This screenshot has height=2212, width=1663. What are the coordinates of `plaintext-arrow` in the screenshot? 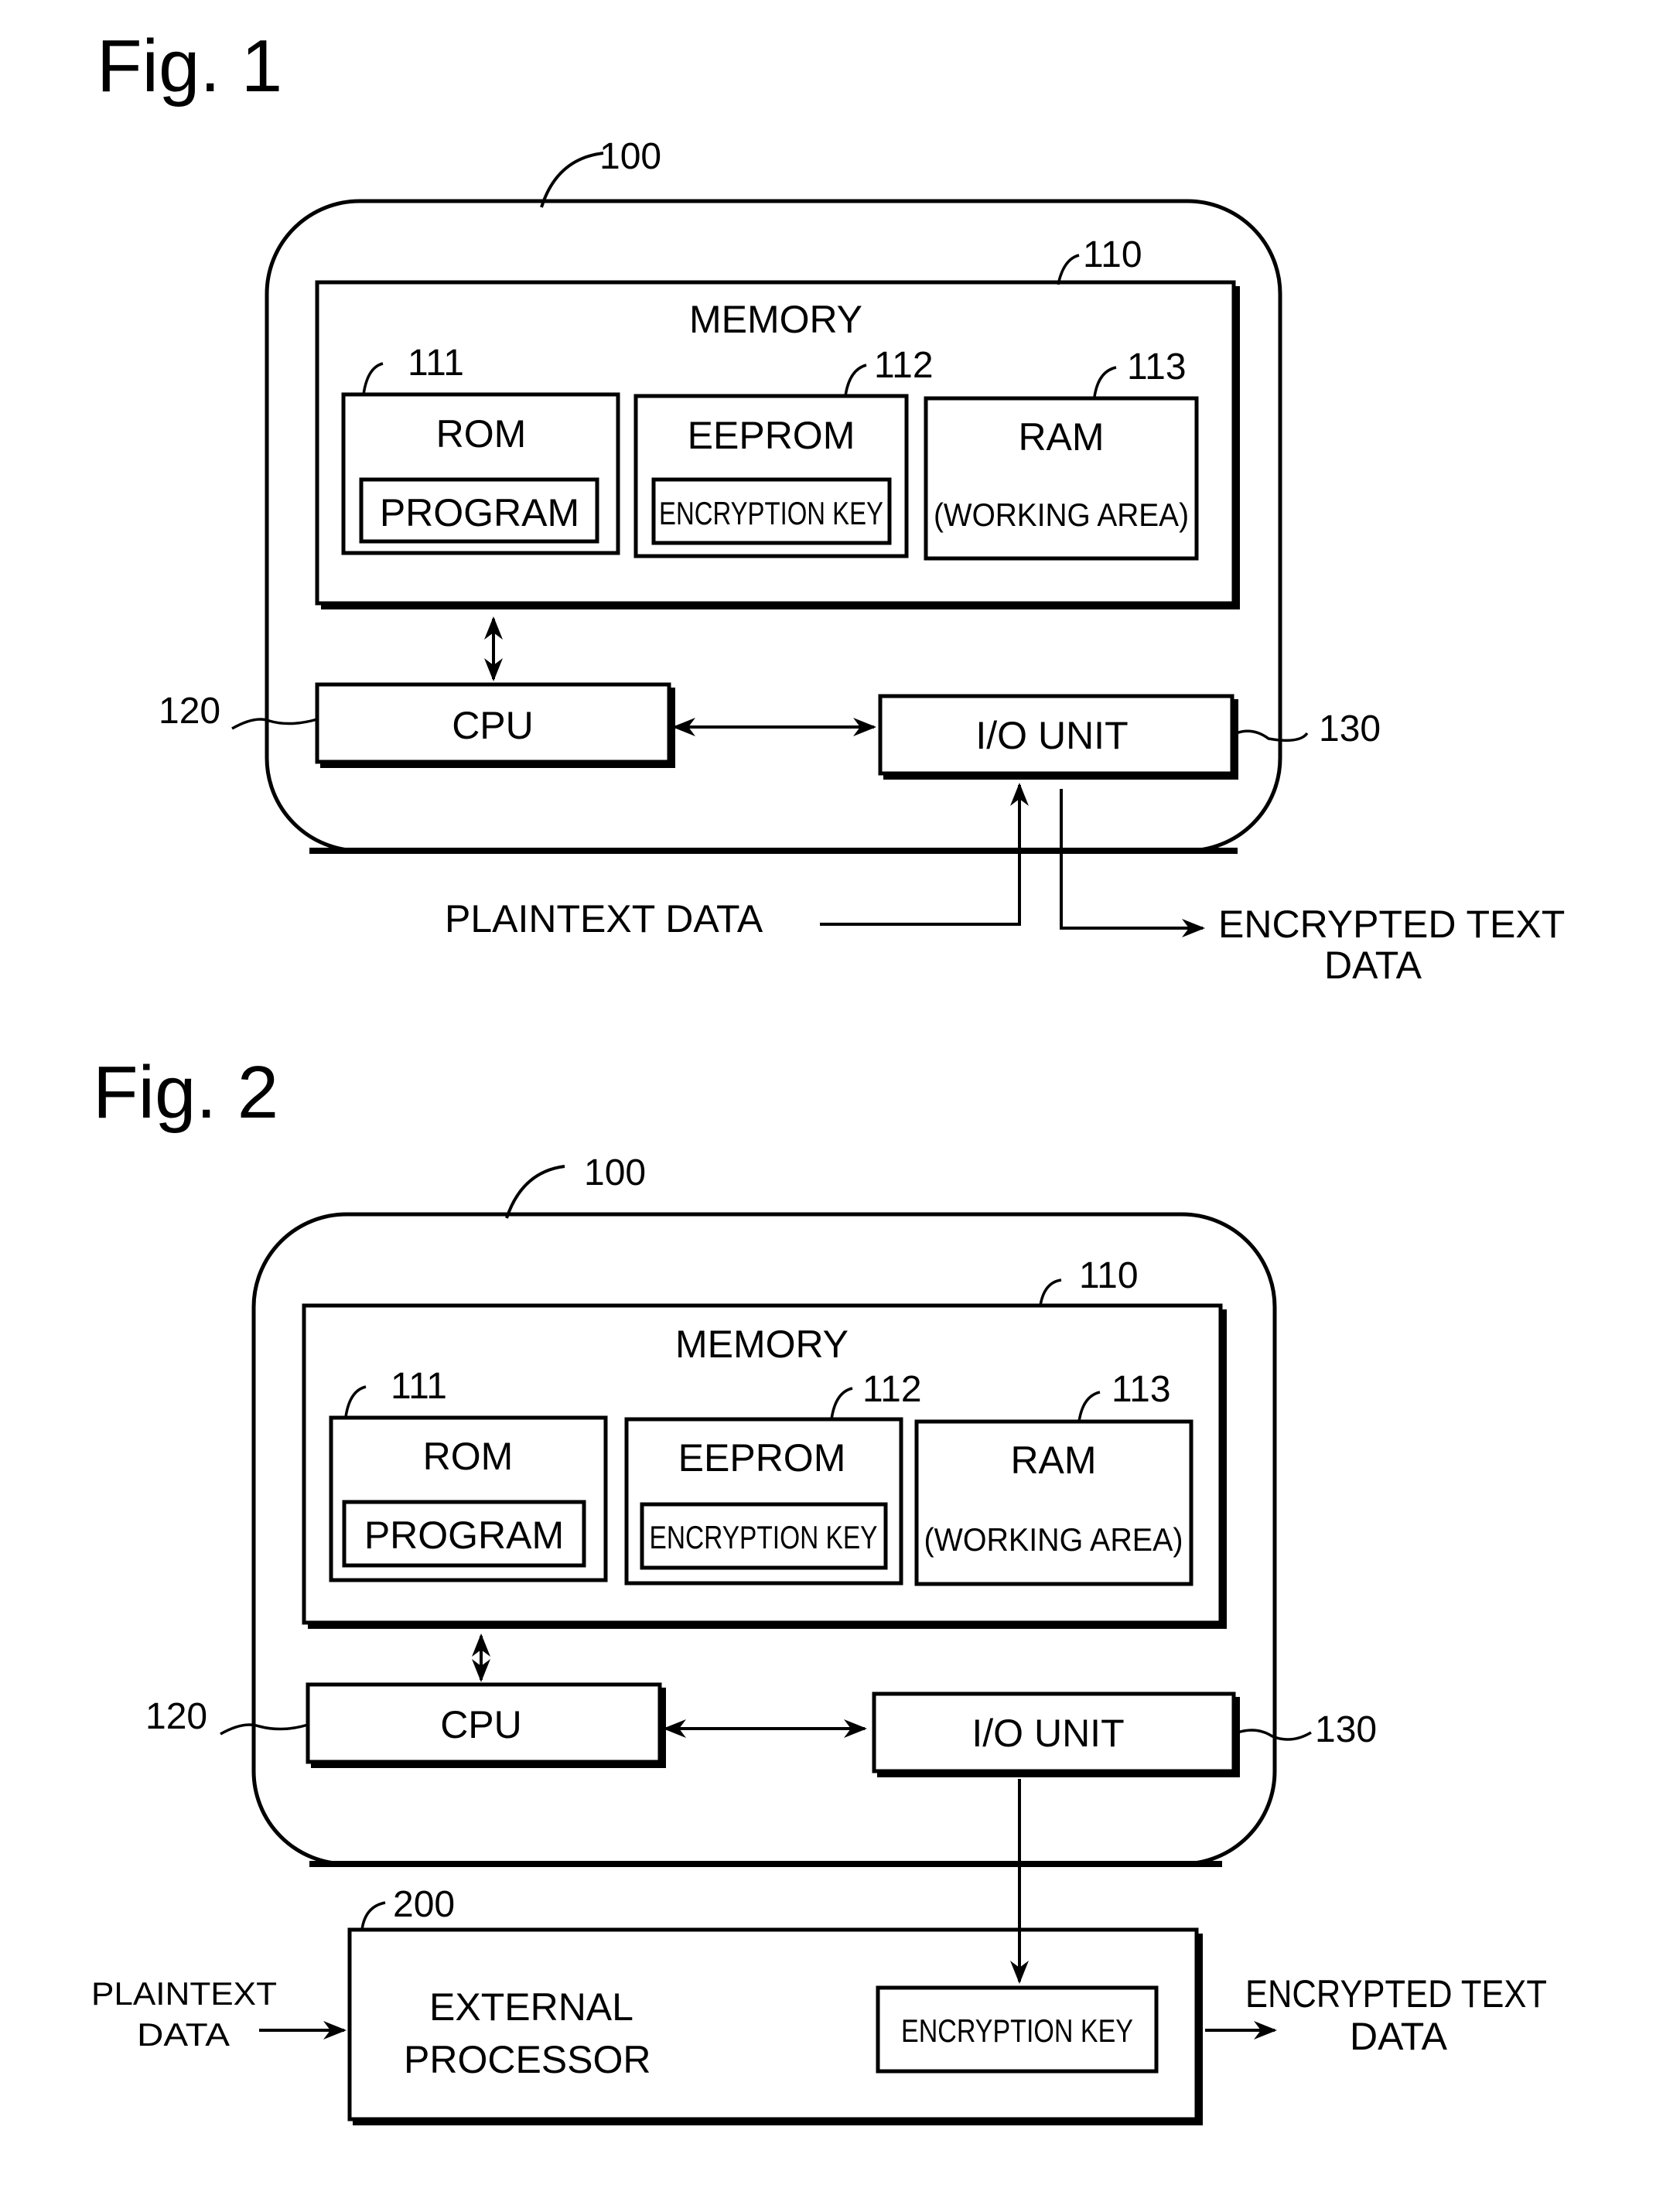 It's located at (924, 854).